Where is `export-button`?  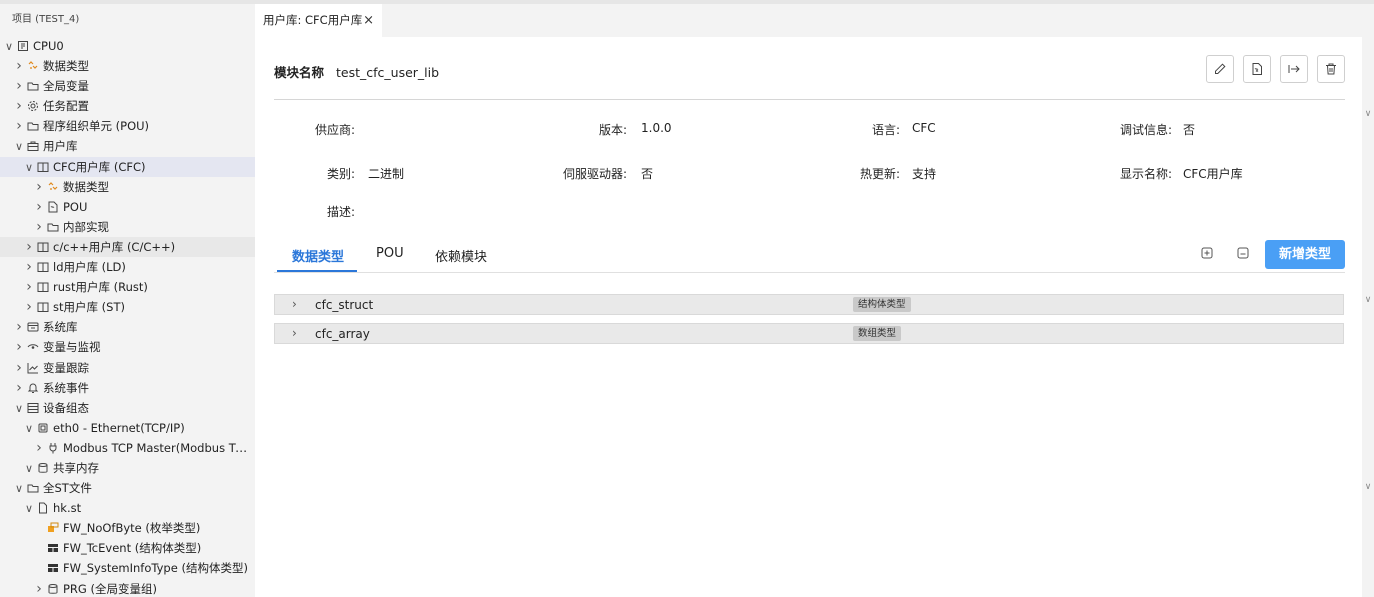
export-button is located at coordinates (1294, 69).